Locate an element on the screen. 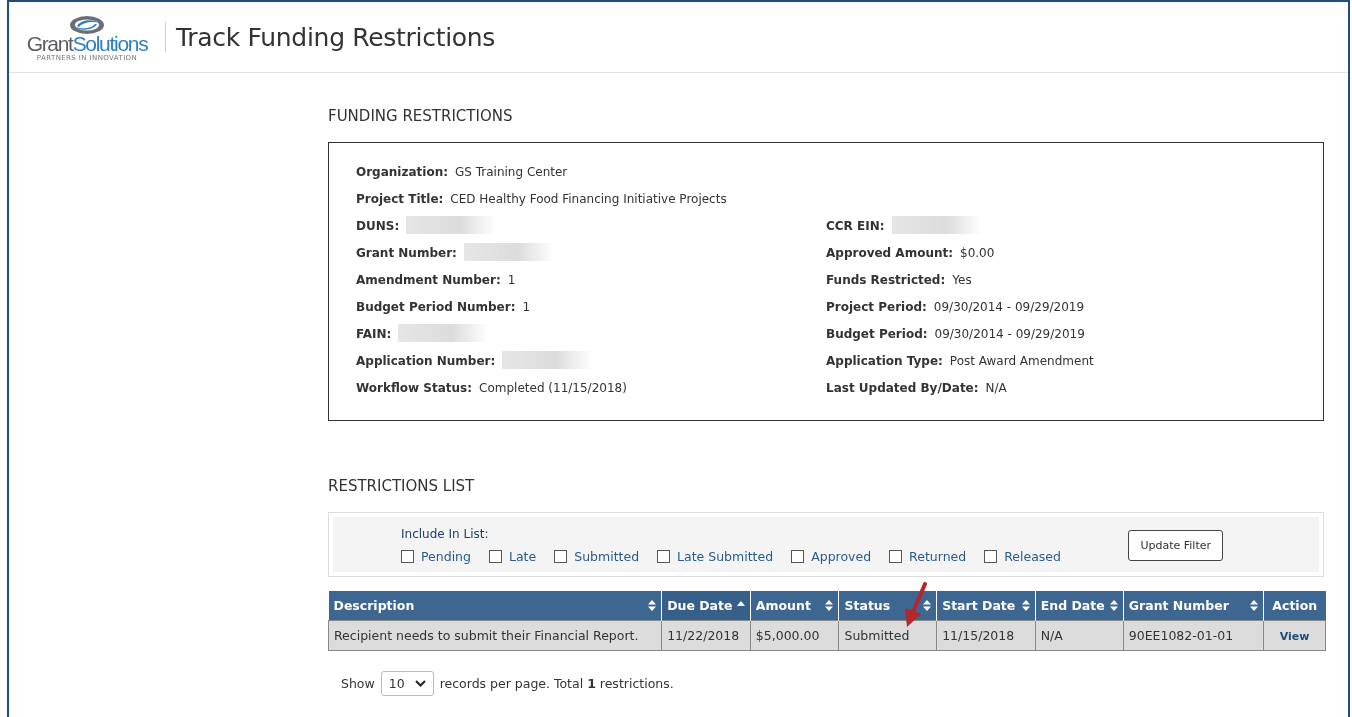  field-value: GS Training Center is located at coordinates (511, 172).